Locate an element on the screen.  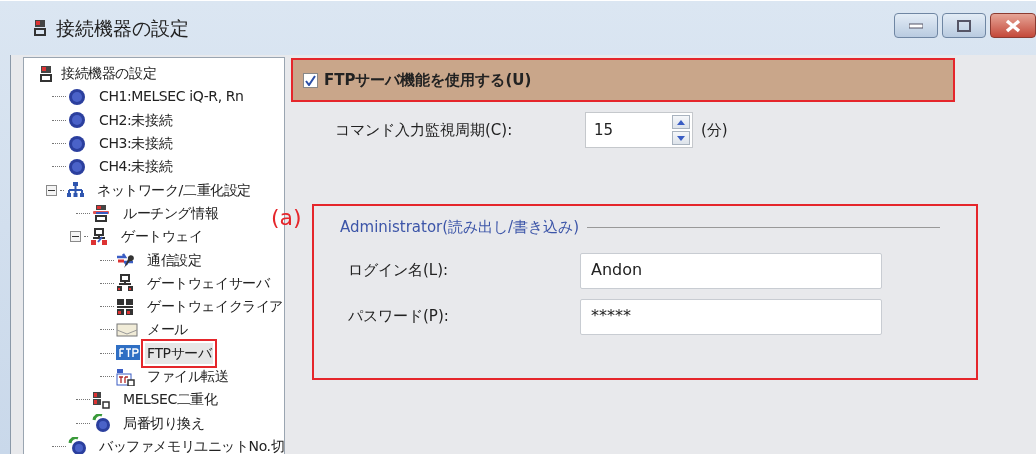
maximize-icon is located at coordinates (964, 25).